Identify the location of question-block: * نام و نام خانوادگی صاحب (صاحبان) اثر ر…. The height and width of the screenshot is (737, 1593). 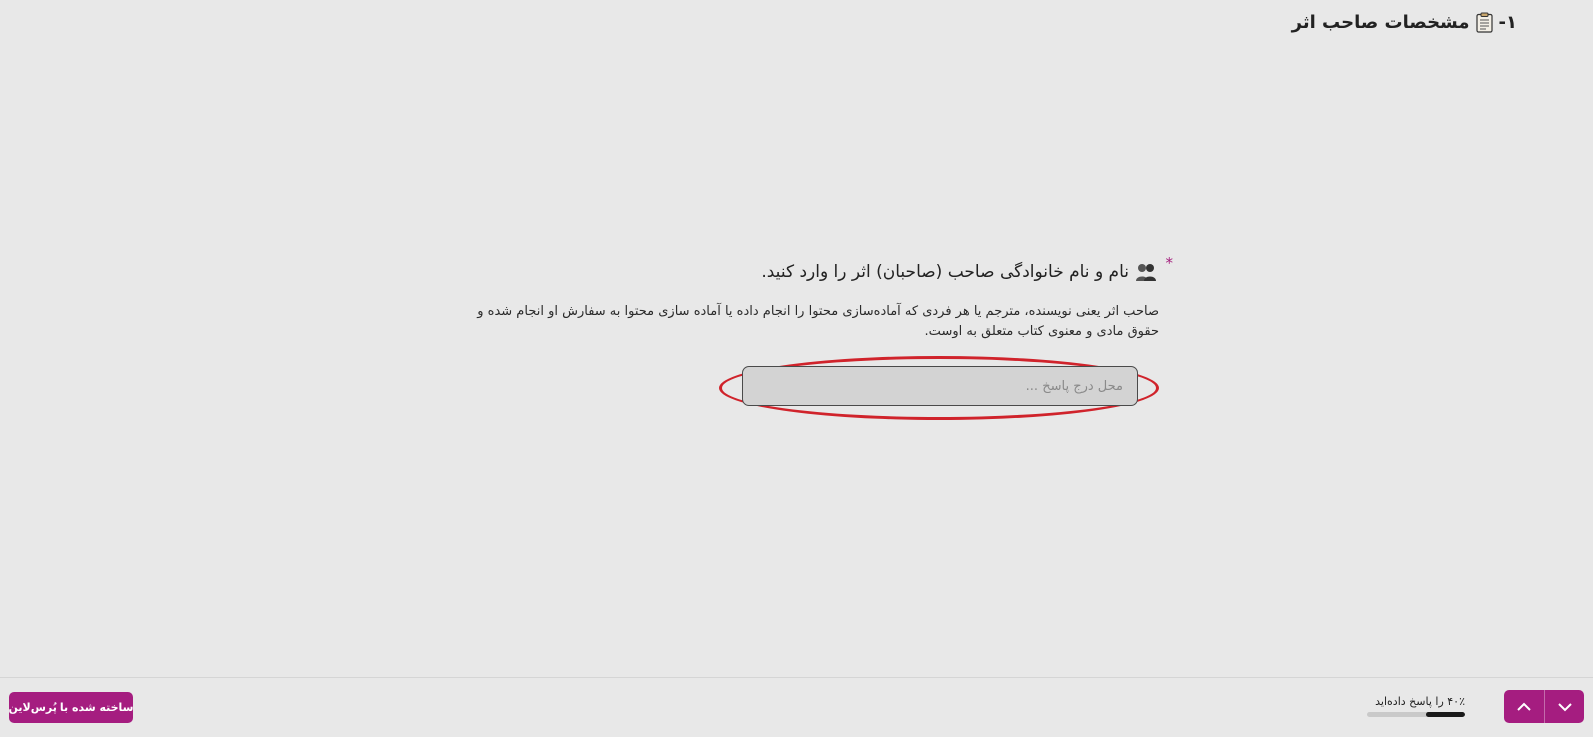
(814, 337).